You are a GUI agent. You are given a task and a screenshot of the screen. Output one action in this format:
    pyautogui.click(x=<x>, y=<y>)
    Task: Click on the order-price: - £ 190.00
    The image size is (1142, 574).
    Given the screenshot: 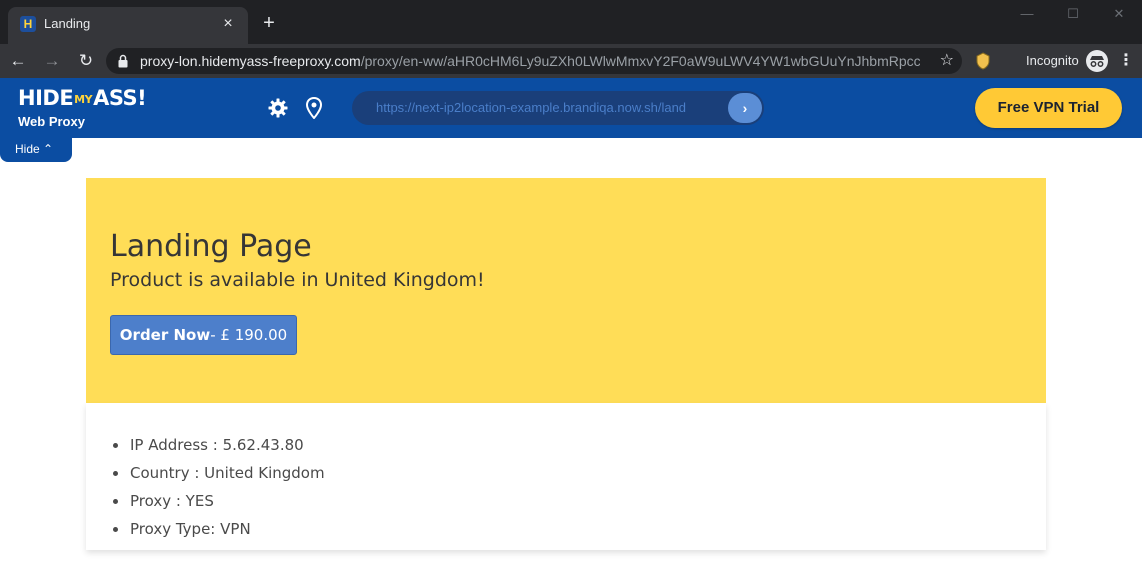 What is the action you would take?
    pyautogui.click(x=249, y=335)
    